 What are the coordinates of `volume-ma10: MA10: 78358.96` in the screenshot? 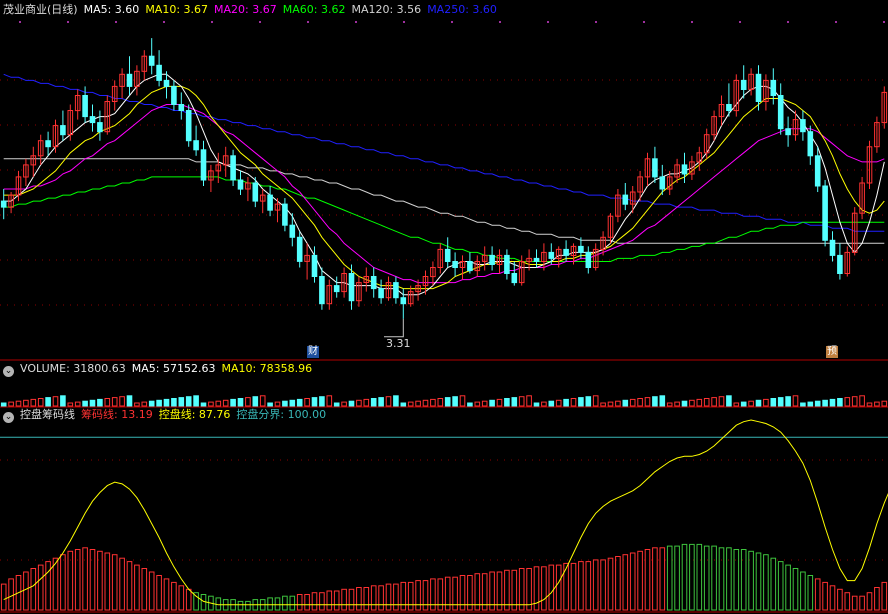 It's located at (267, 368).